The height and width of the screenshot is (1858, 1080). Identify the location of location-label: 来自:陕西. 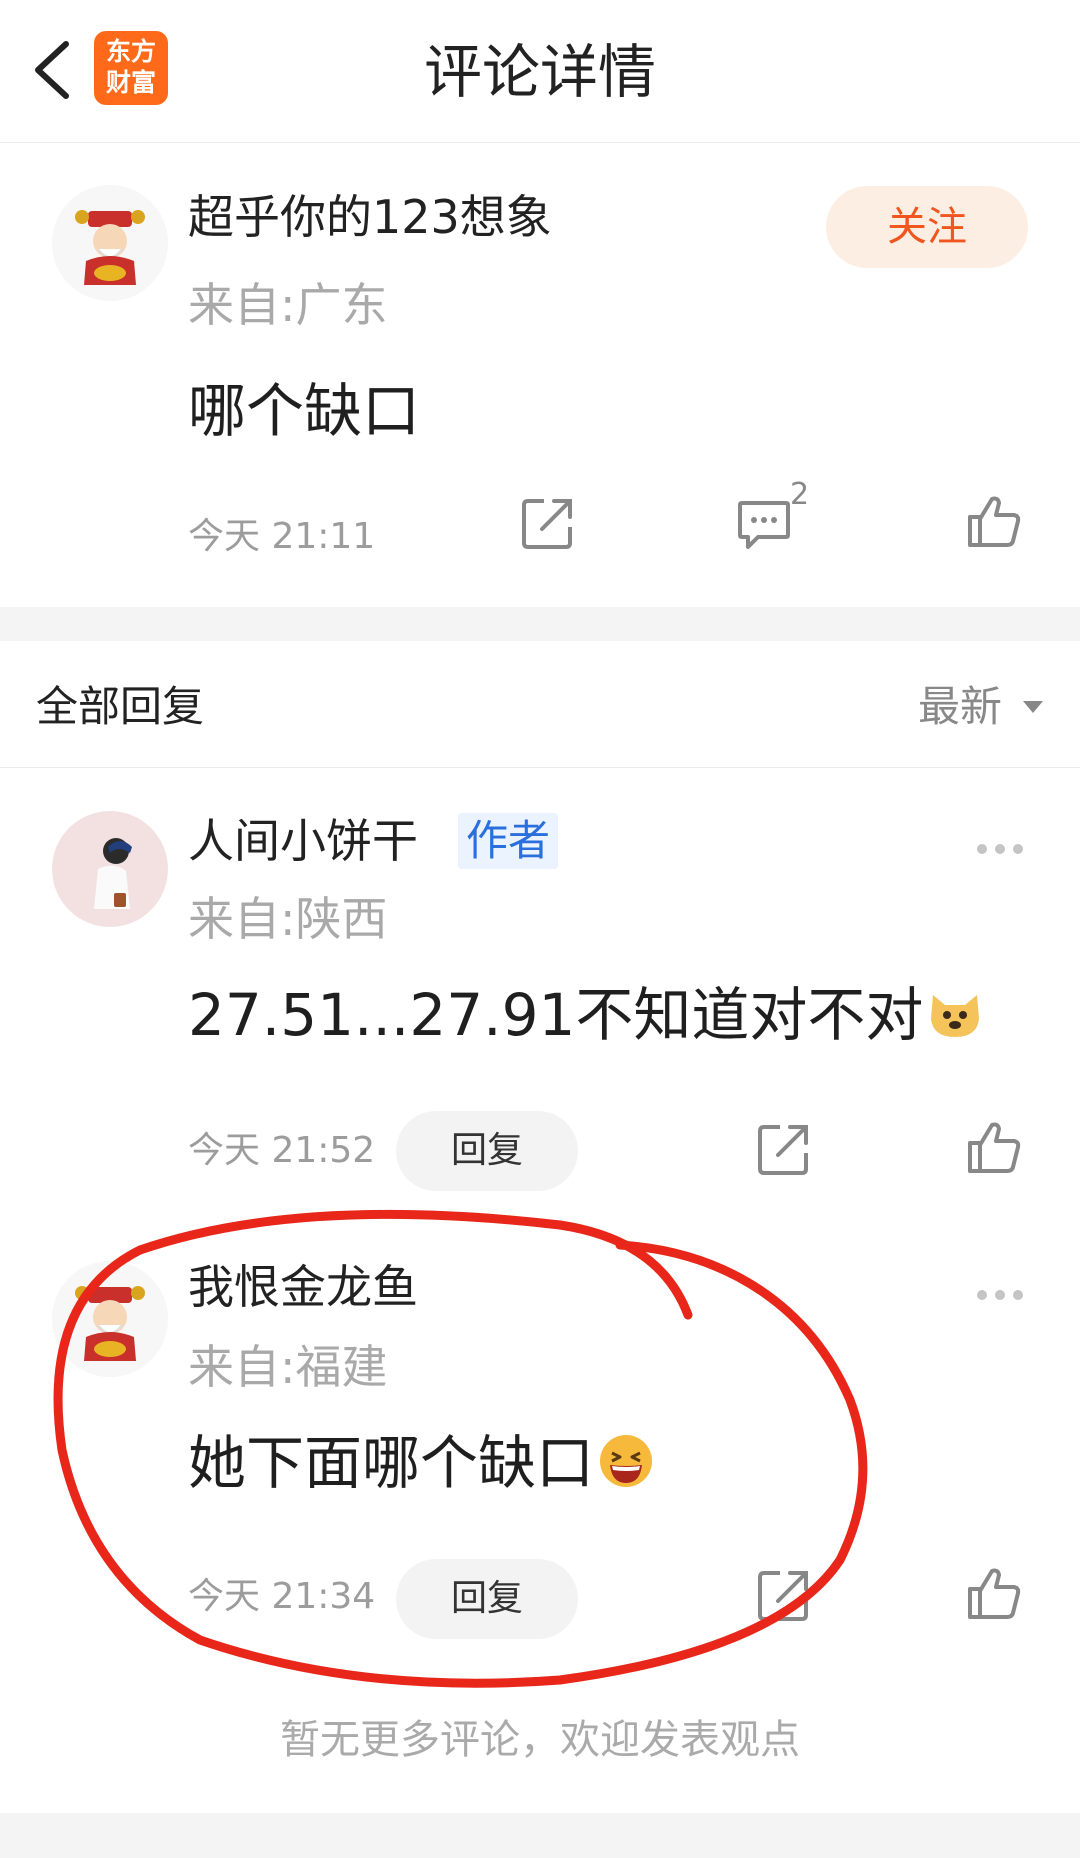
(288, 919).